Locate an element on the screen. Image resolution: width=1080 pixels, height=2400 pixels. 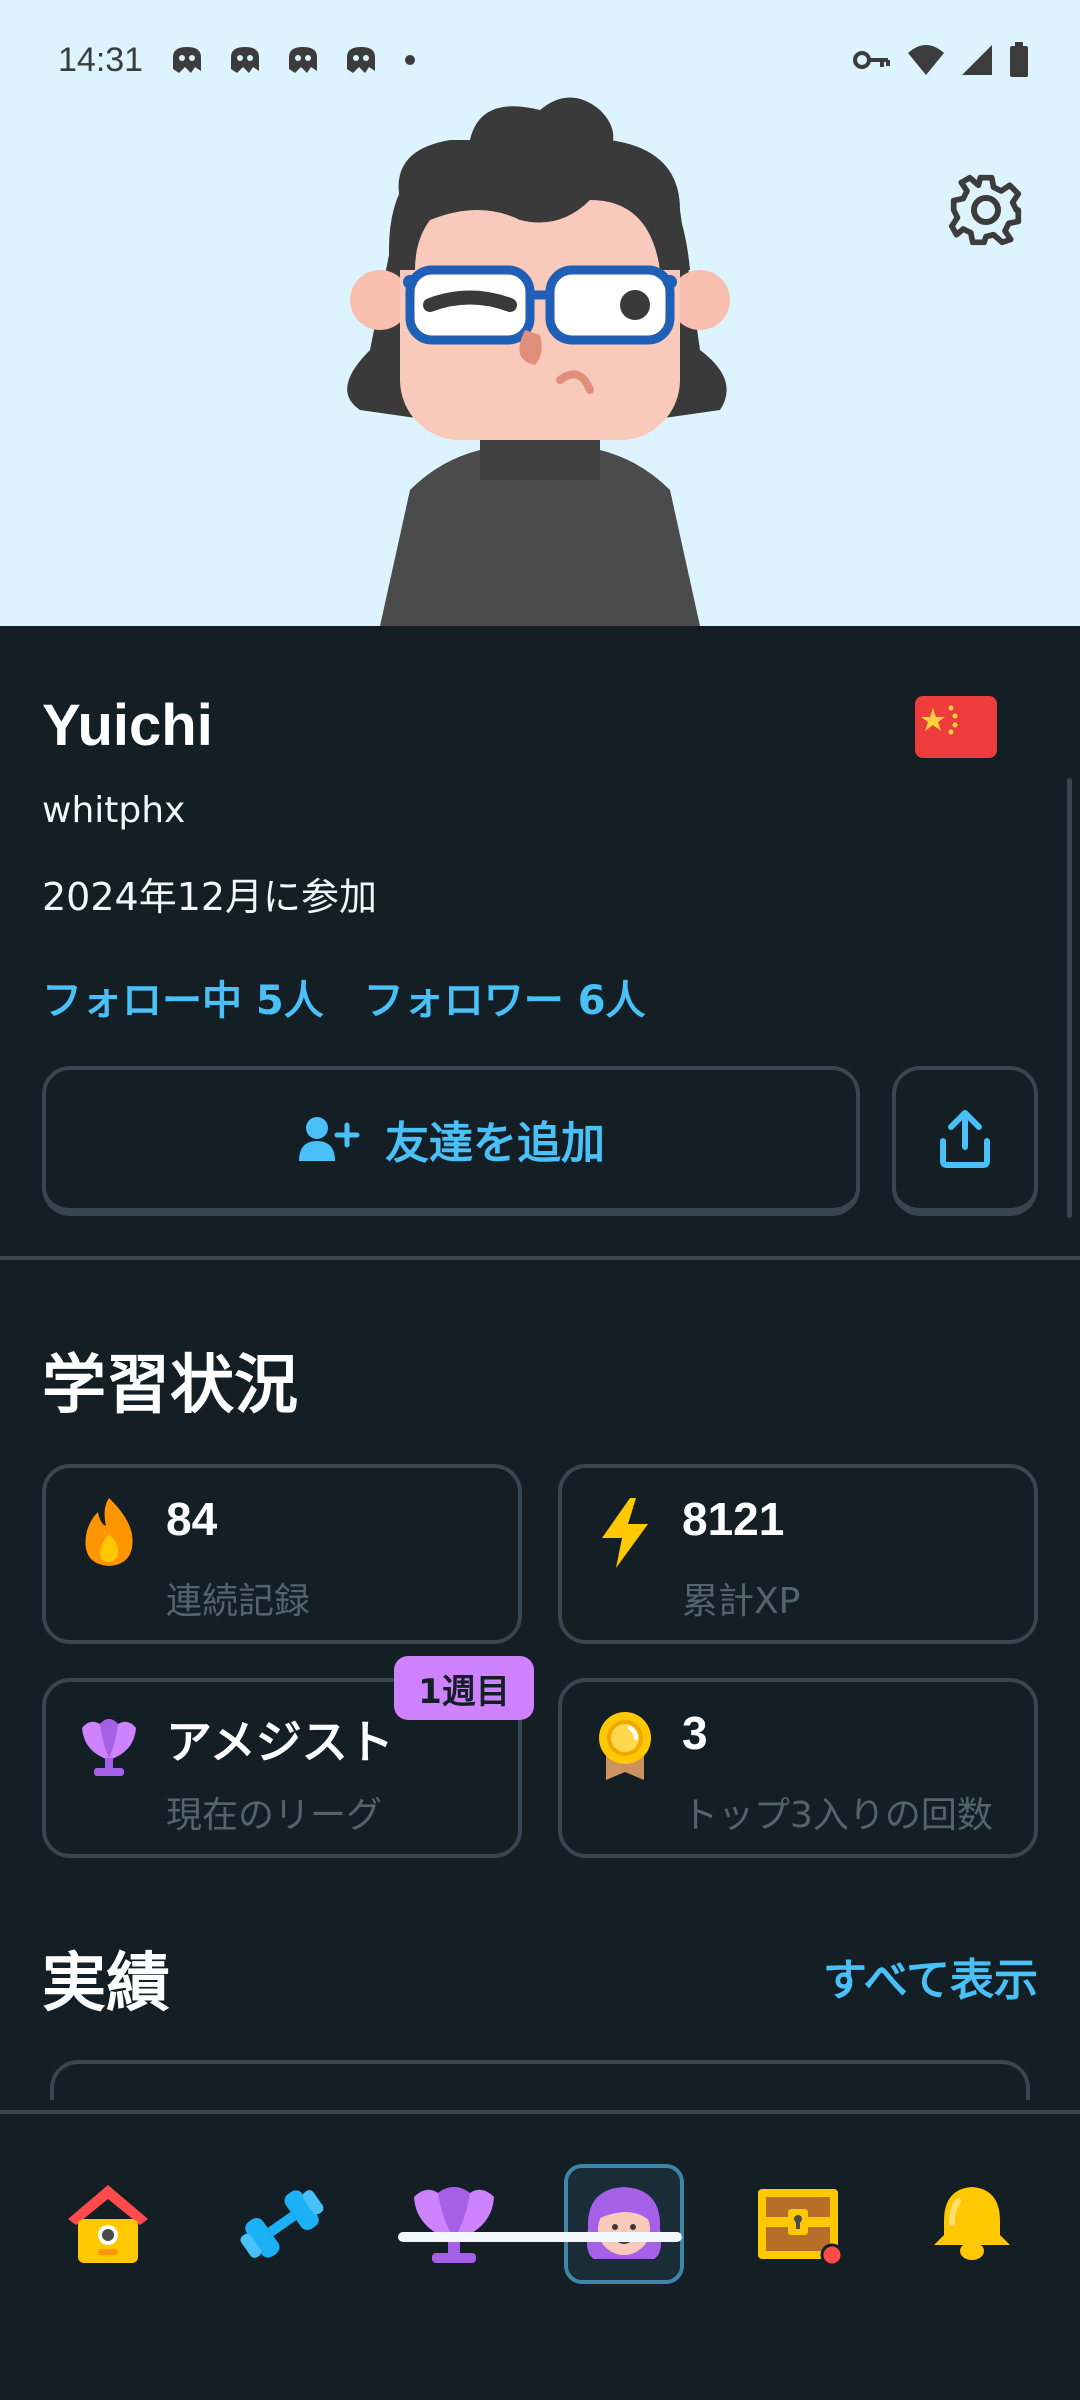
lightning-icon is located at coordinates (625, 1533).